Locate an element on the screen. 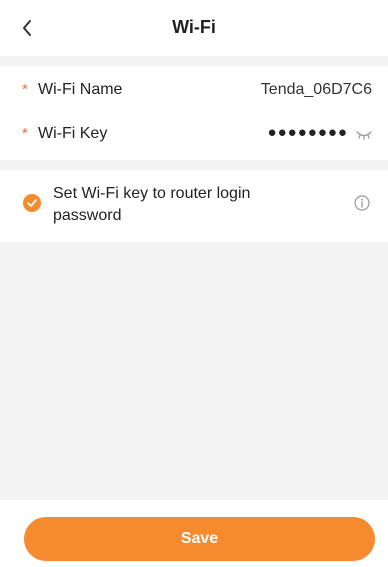 The image size is (388, 567). login-password-option-label: Set Wi-Fi key to router login password is located at coordinates (152, 204).